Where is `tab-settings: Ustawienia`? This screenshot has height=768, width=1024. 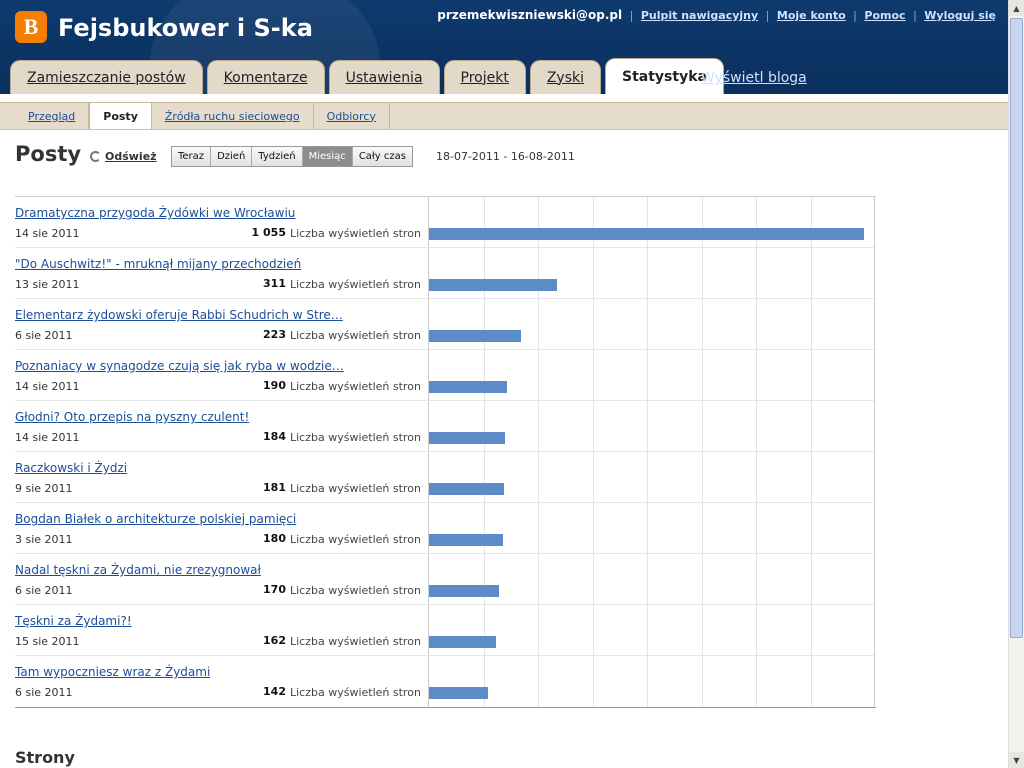
tab-settings: Ustawienia is located at coordinates (384, 77).